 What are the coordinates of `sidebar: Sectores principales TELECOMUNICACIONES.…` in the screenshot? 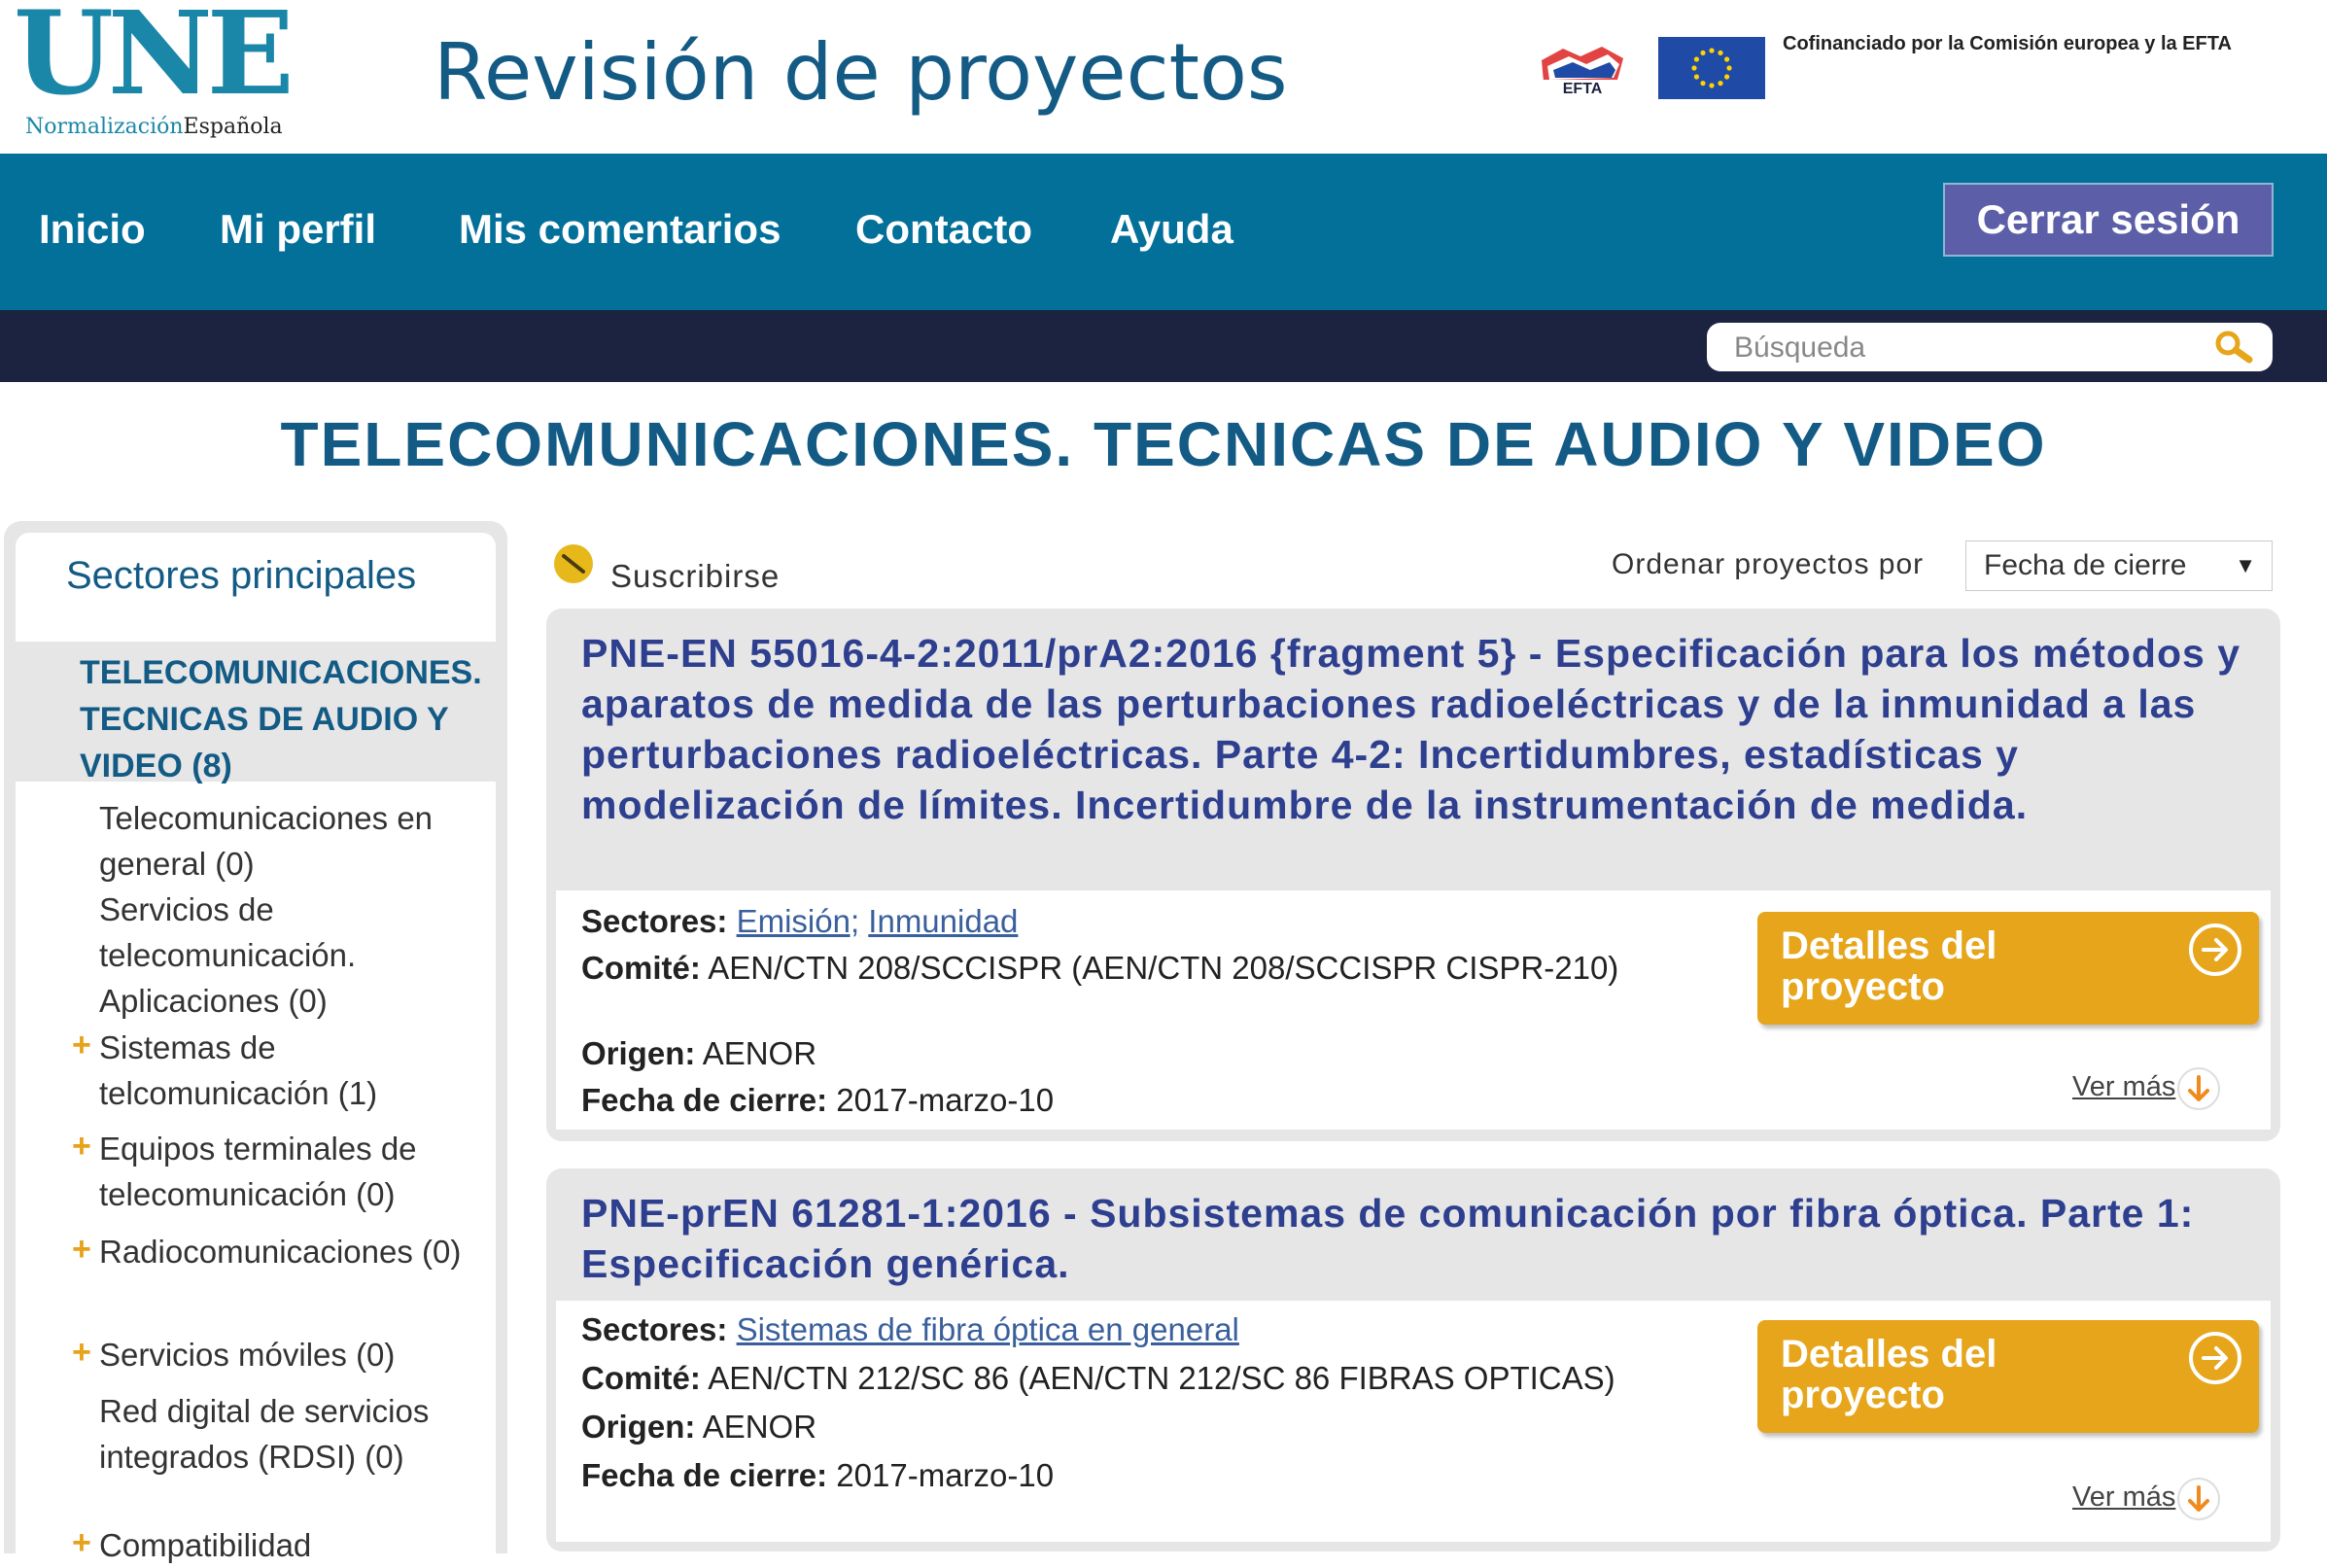 It's located at (255, 1042).